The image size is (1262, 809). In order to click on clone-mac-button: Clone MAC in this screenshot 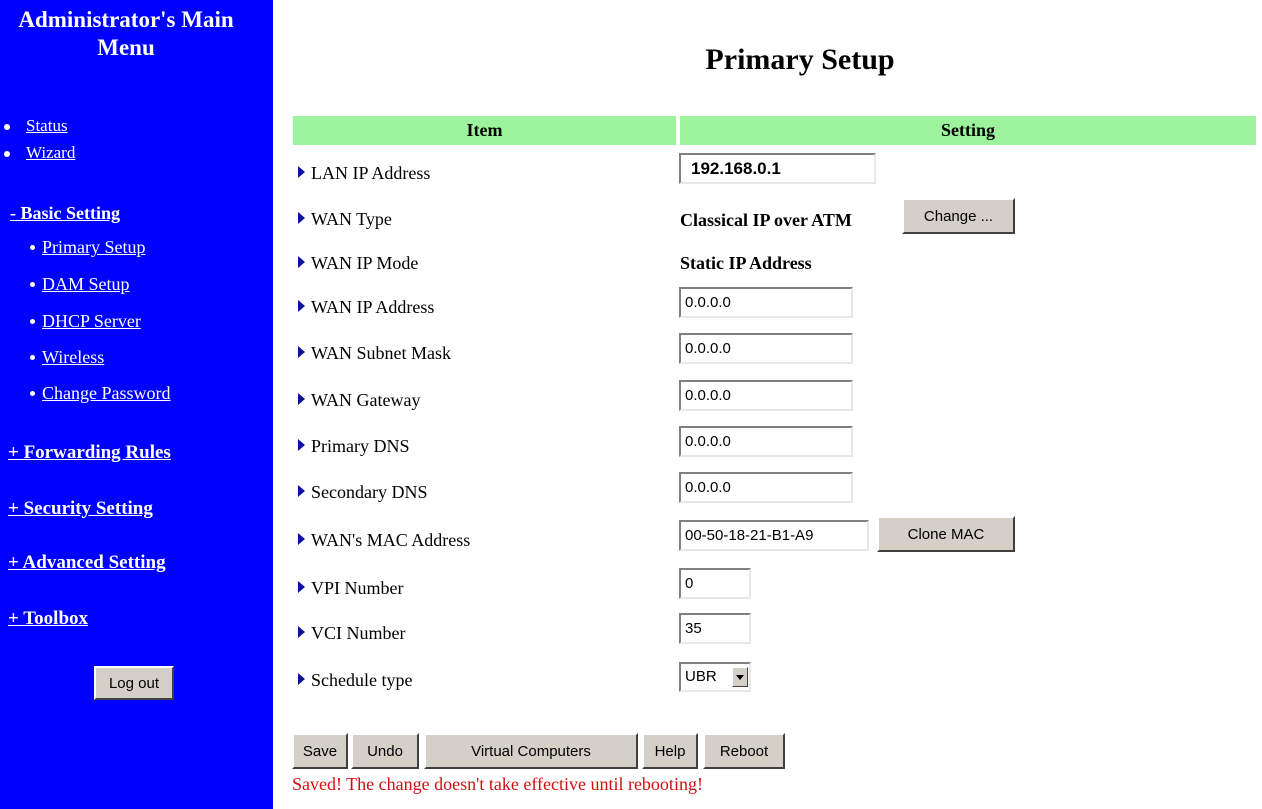, I will do `click(946, 534)`.